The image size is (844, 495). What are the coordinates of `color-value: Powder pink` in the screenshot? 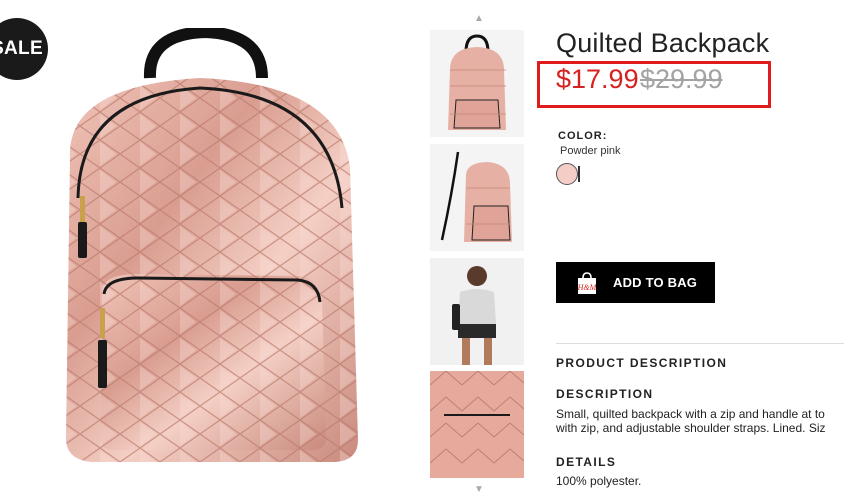 It's located at (590, 151).